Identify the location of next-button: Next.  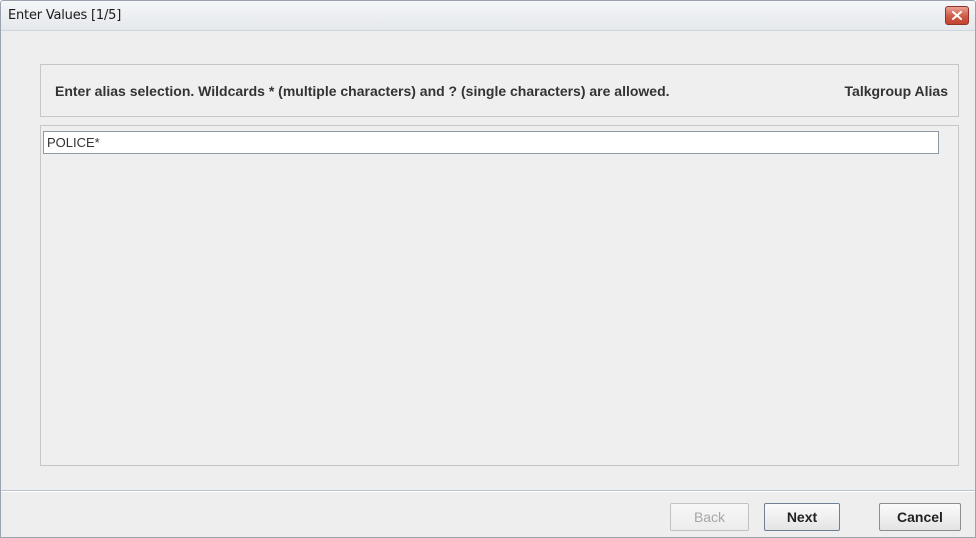
(802, 517).